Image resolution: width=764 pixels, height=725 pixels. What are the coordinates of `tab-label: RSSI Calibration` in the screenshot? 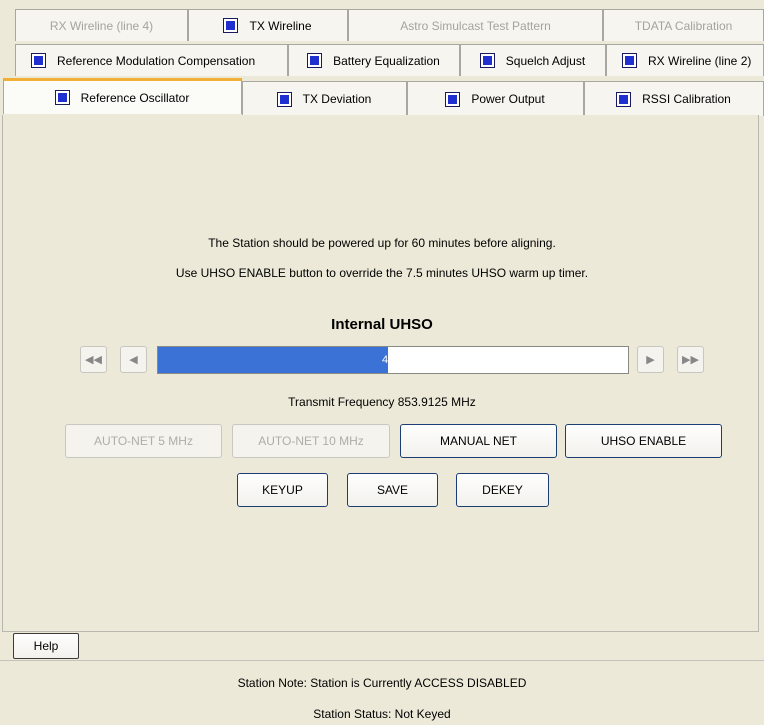 It's located at (686, 99).